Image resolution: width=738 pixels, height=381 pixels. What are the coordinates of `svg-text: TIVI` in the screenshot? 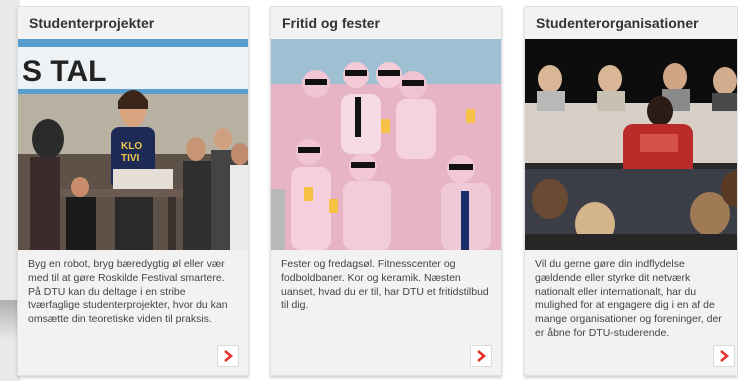 It's located at (130, 158).